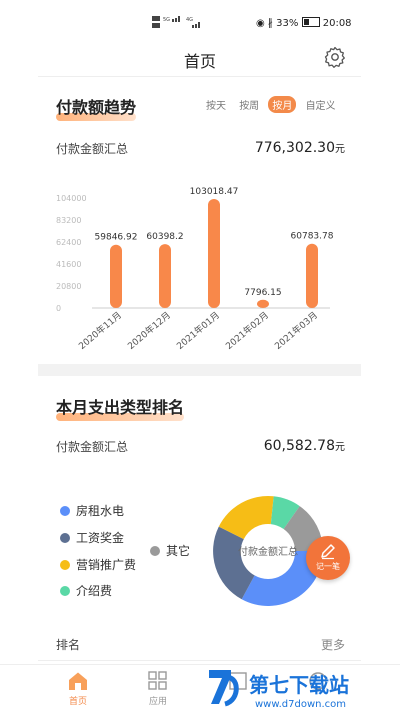 The width and height of the screenshot is (400, 715). Describe the element at coordinates (287, 23) in the screenshot. I see `battery-percent: 33%` at that location.